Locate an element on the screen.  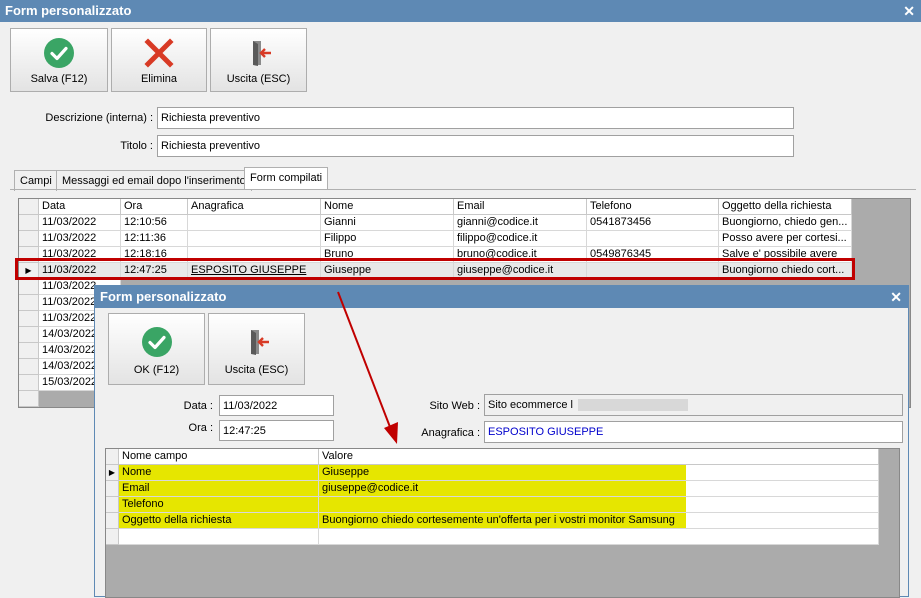
anagrafica-label: Anagrafica : is located at coordinates (450, 433).